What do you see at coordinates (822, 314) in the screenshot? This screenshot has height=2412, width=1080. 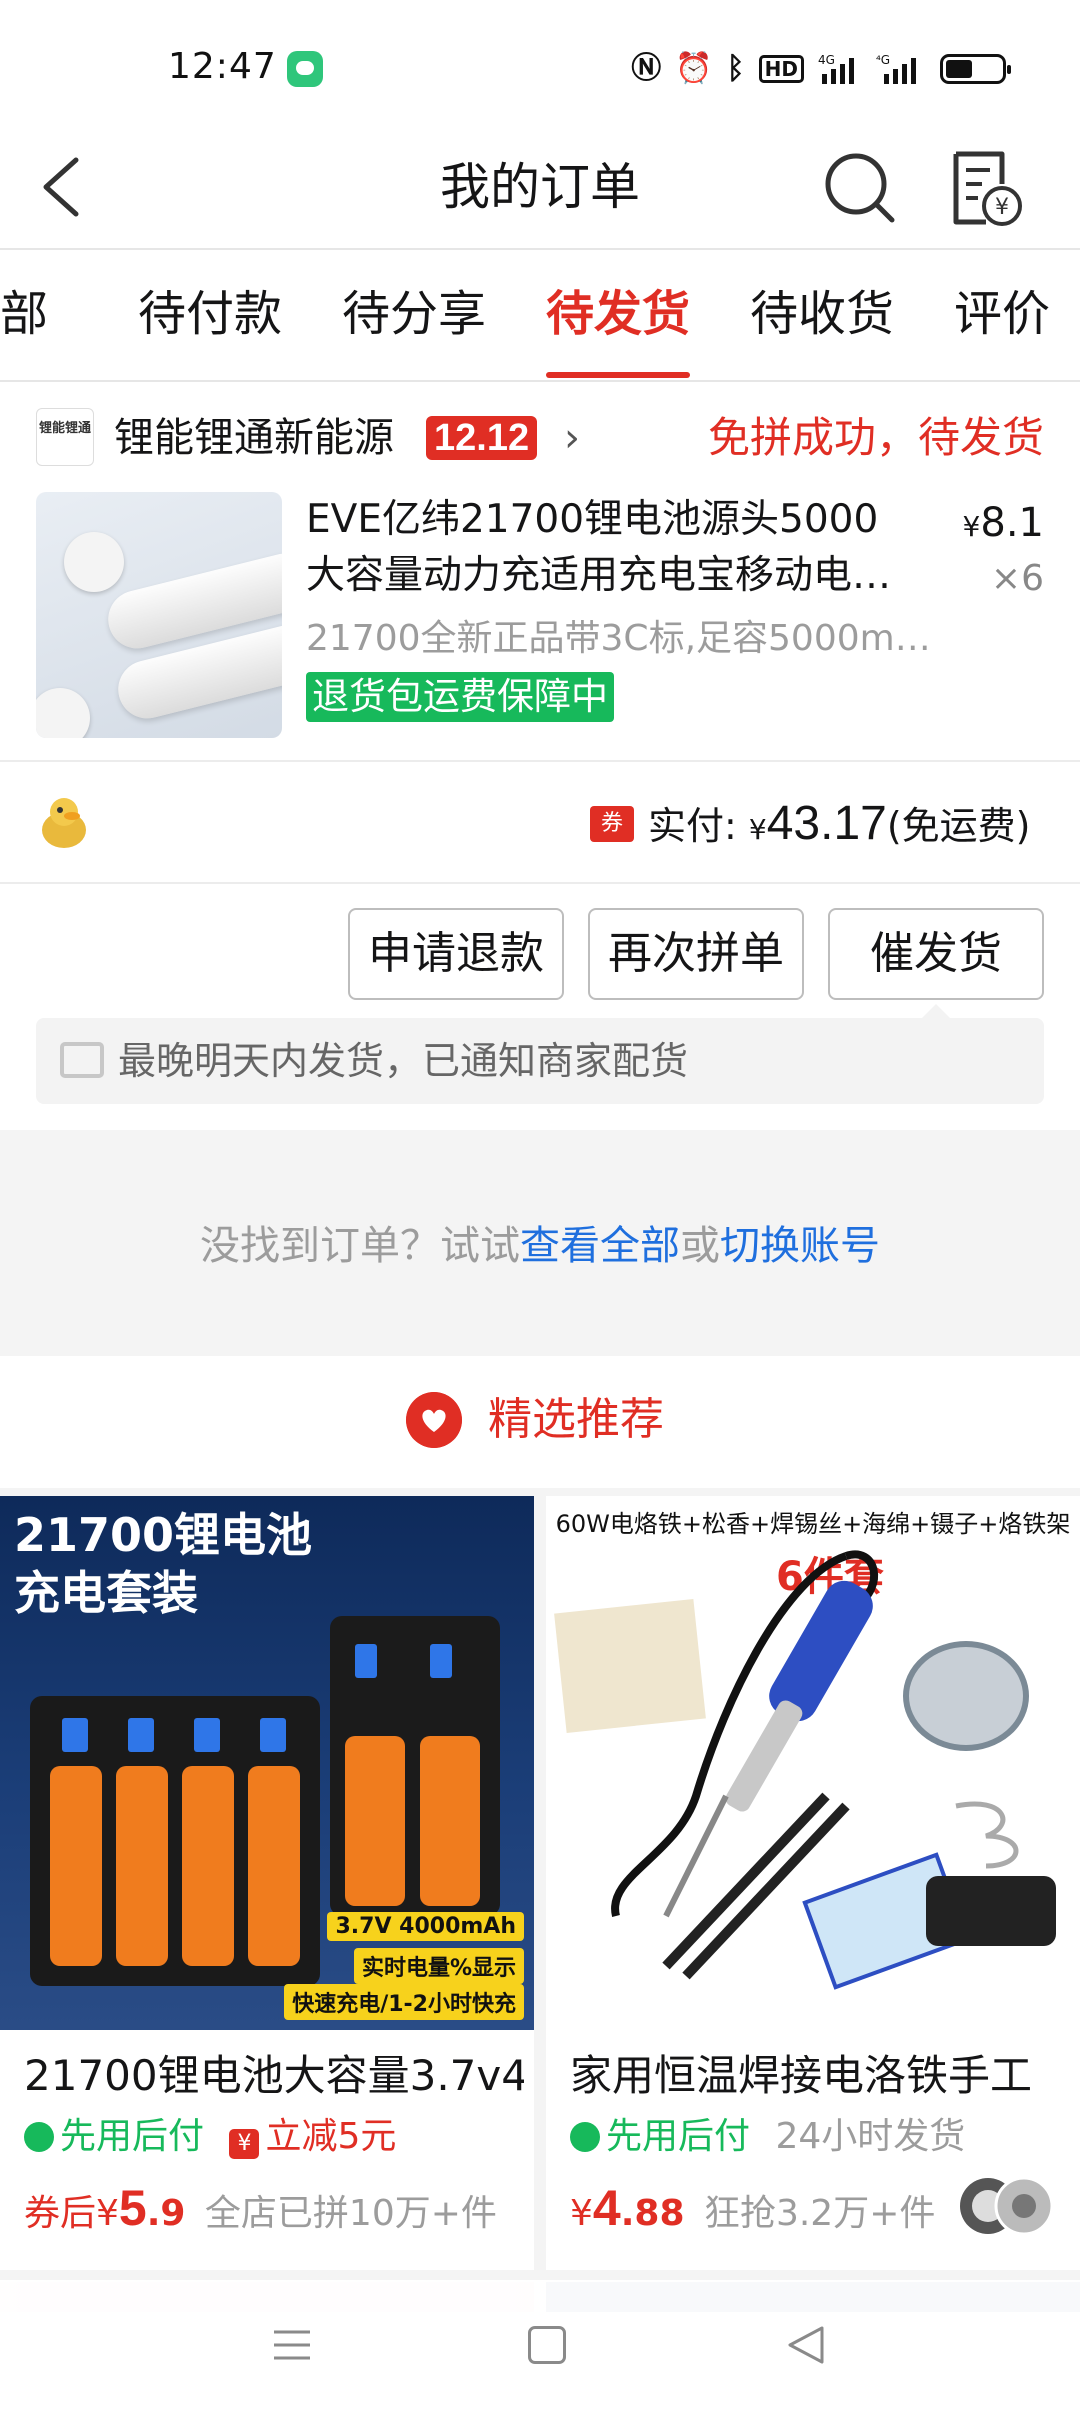 I see `tab-pending-receipt: 待收货` at bounding box center [822, 314].